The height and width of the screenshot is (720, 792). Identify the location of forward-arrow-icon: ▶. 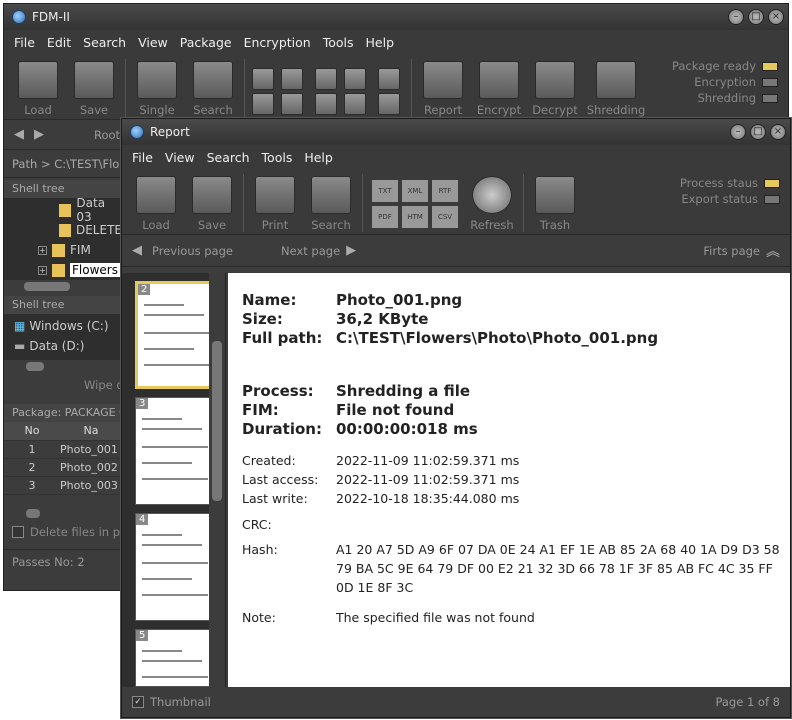
(39, 134).